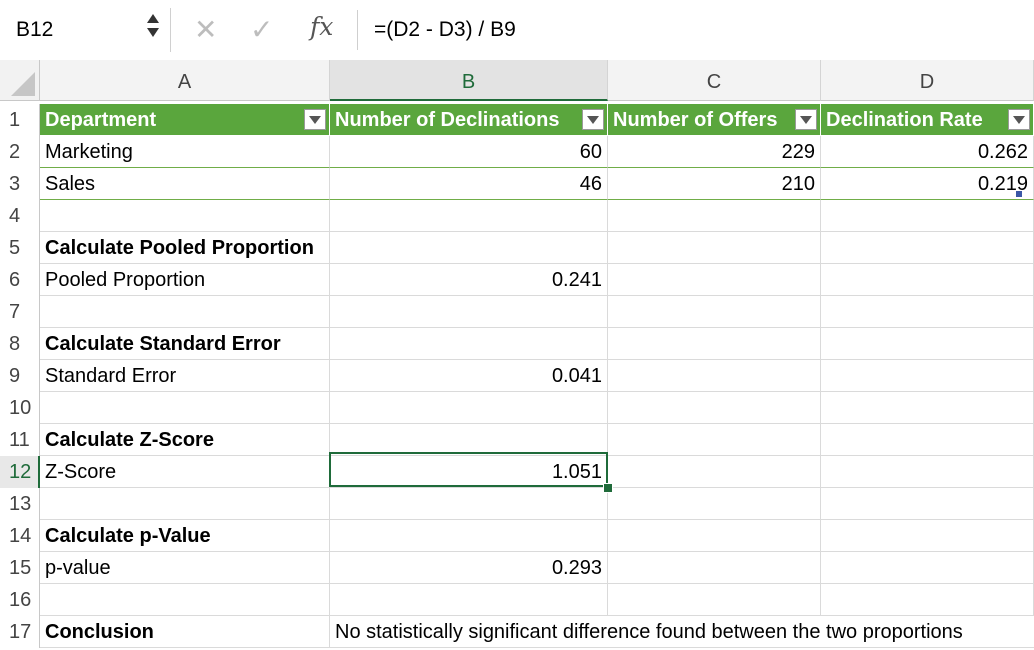 The height and width of the screenshot is (650, 1034). I want to click on fill-handle, so click(608, 488).